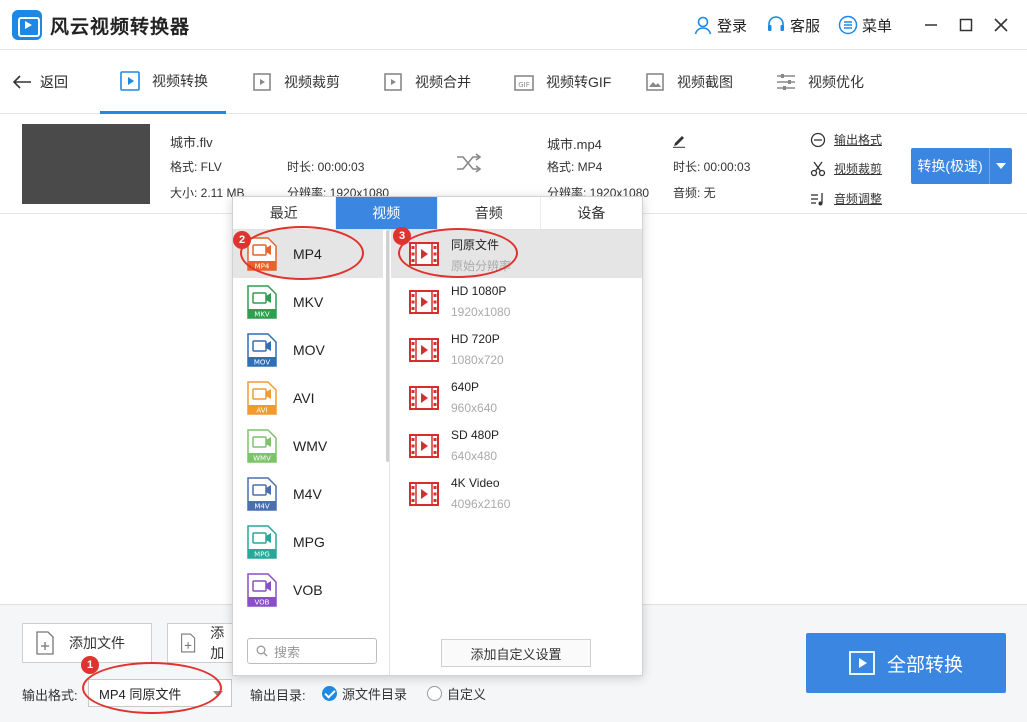 Image resolution: width=1027 pixels, height=722 pixels. I want to click on resolution-name: 640P, so click(465, 387).